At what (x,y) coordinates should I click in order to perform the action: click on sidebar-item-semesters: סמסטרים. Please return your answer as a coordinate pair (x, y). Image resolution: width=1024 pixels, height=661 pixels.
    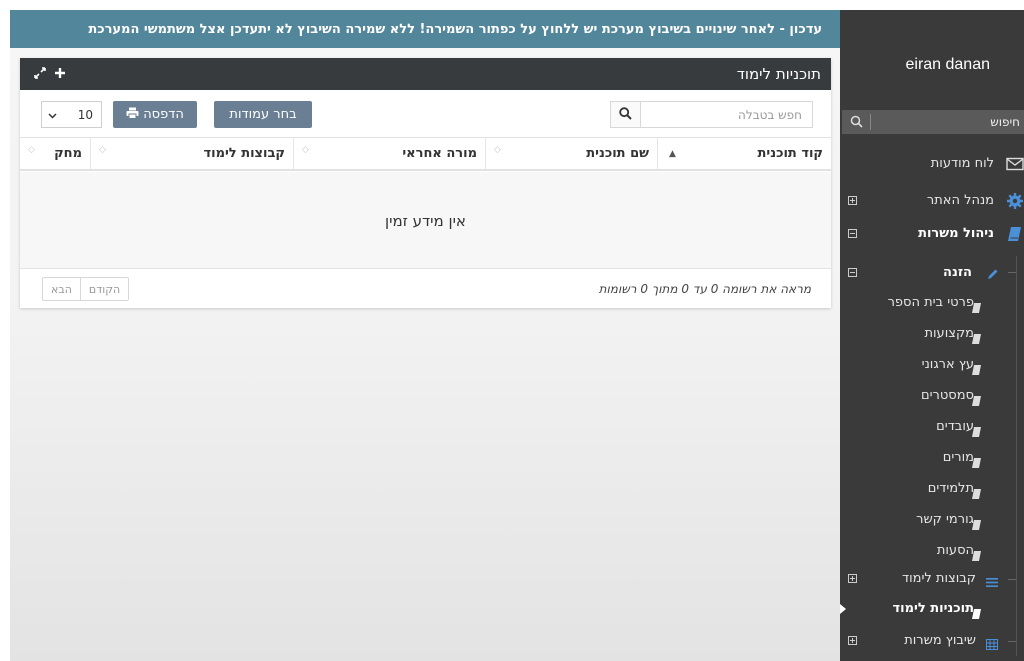
    Looking at the image, I should click on (932, 396).